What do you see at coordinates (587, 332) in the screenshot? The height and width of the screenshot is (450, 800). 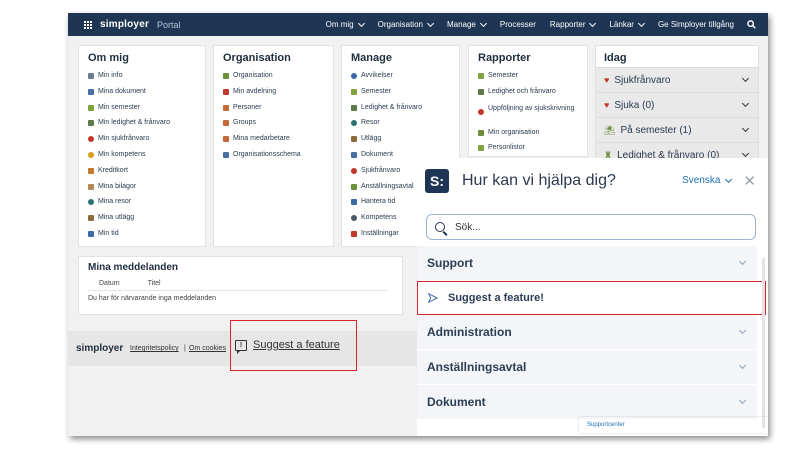 I see `section-administration: Administration` at bounding box center [587, 332].